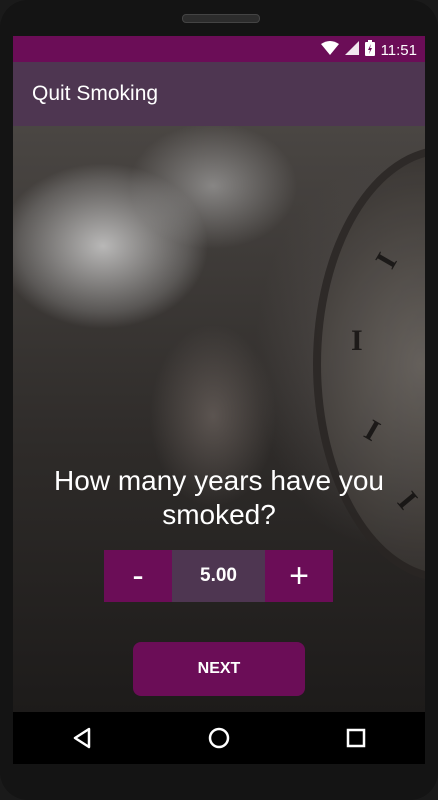 This screenshot has height=800, width=438. What do you see at coordinates (82, 738) in the screenshot?
I see `back-icon` at bounding box center [82, 738].